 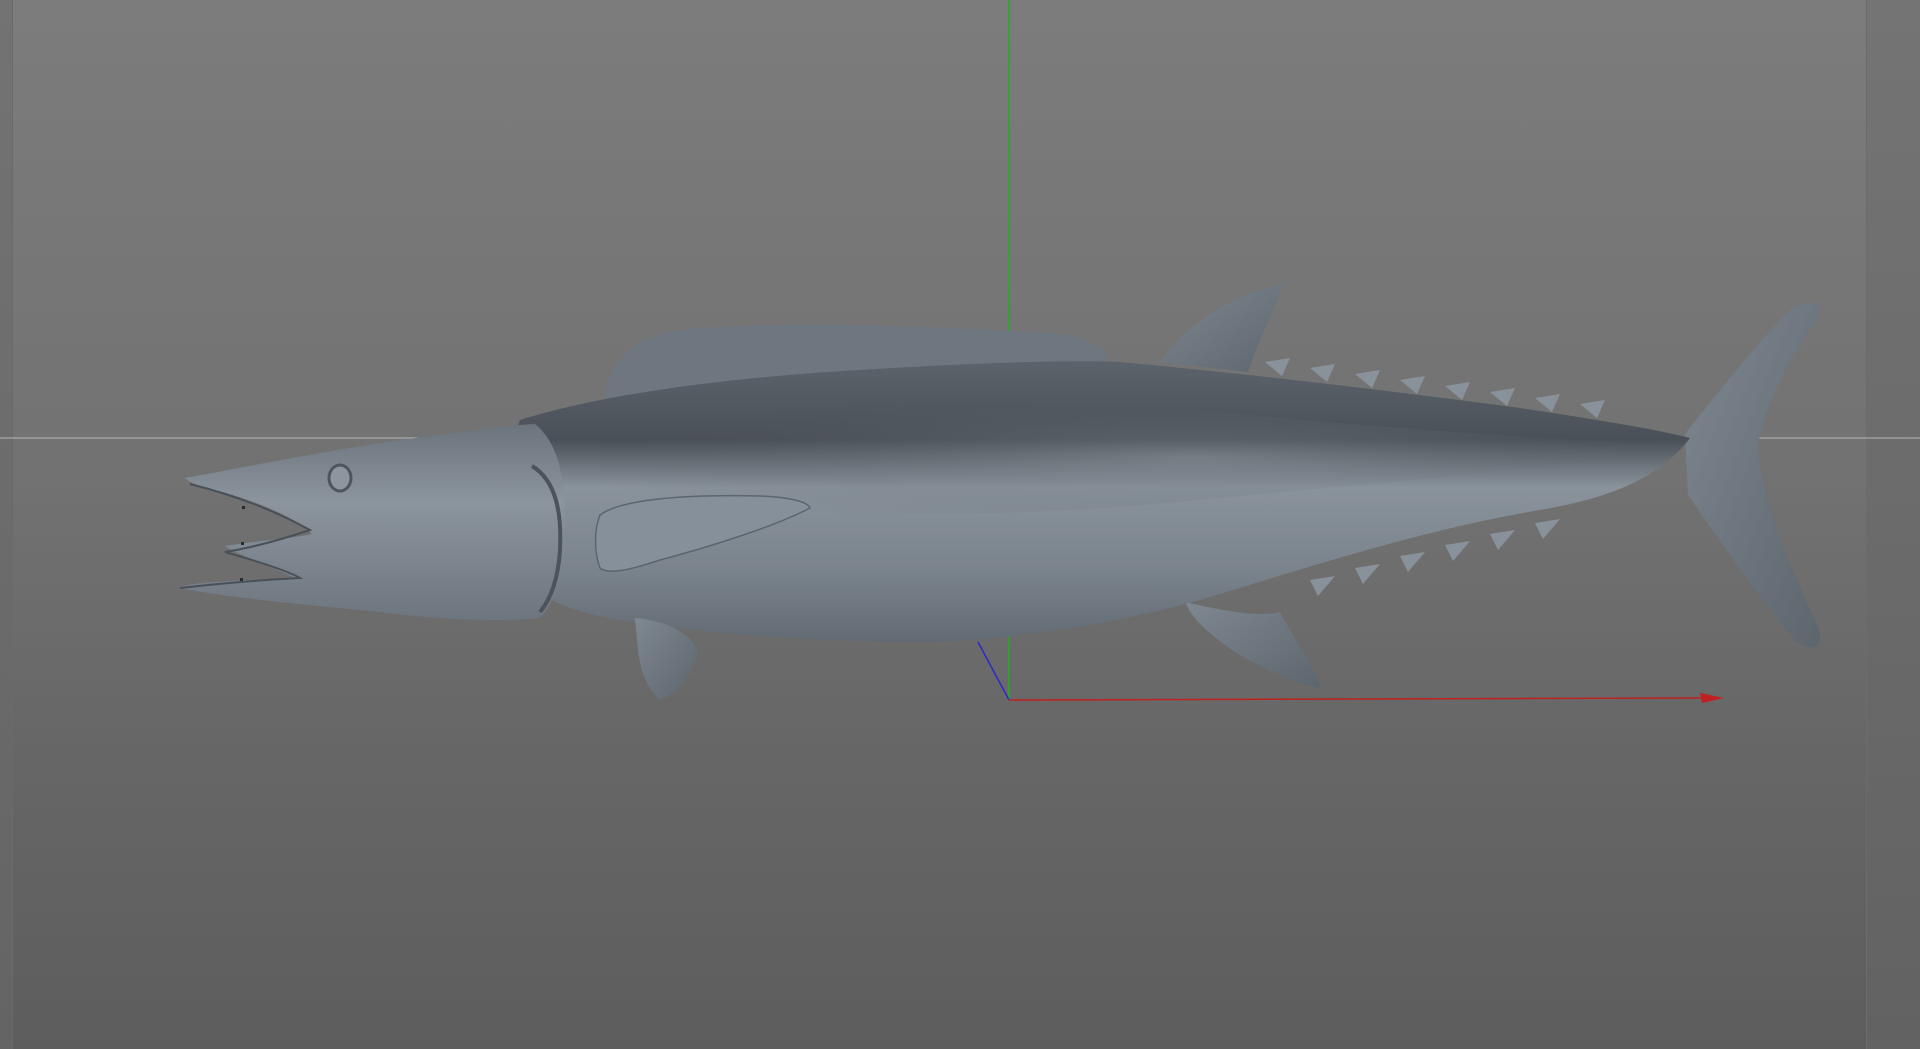 I want to click on z-axis, so click(x=993, y=671).